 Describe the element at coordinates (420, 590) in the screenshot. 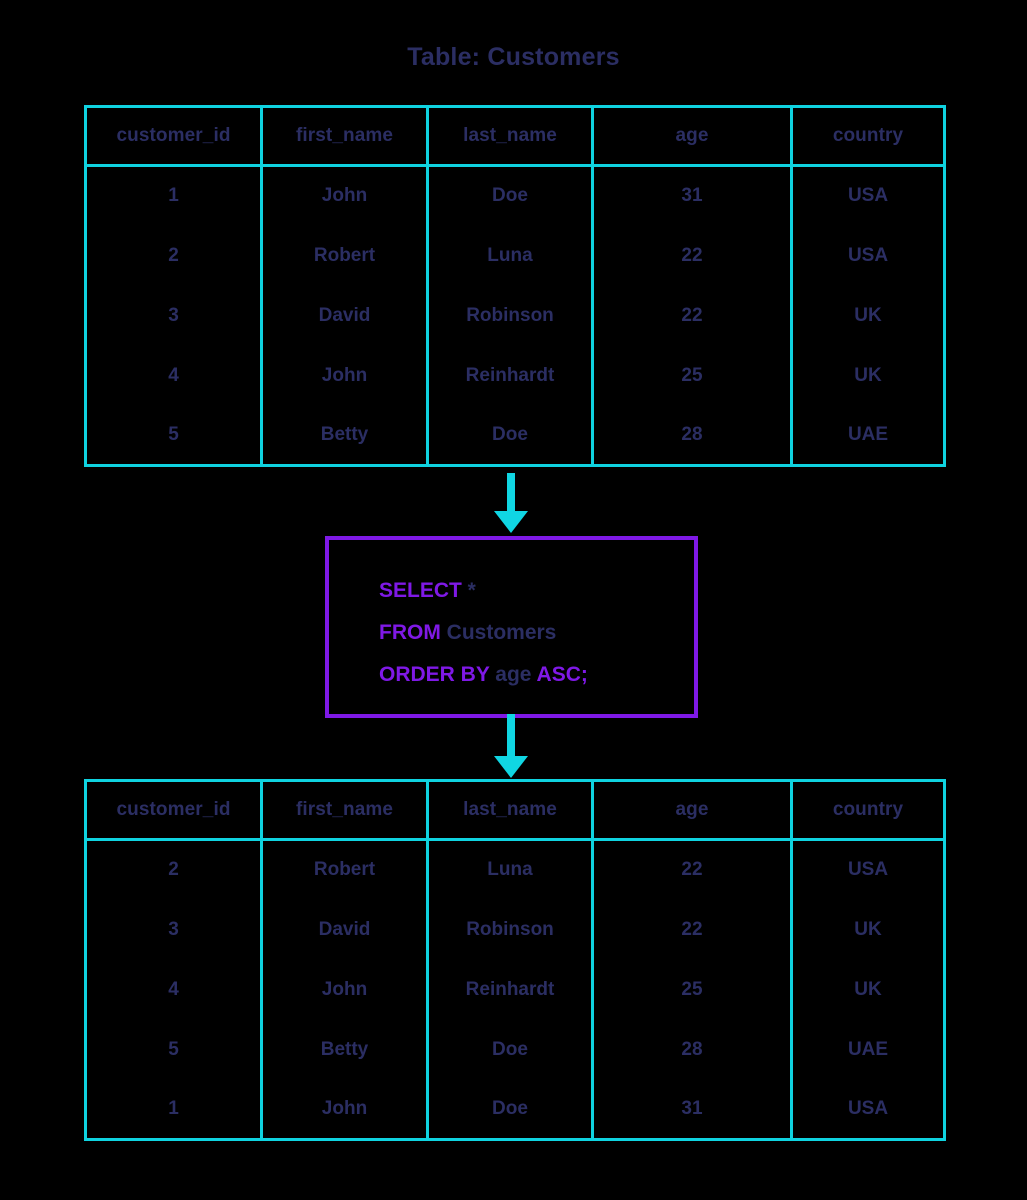

I see `sql-keyword-select: SELECT` at that location.